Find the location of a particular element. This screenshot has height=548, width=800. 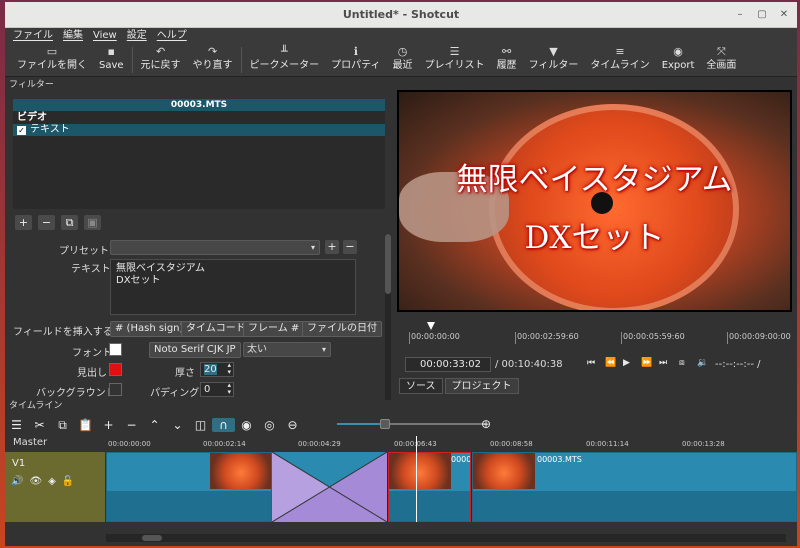

play-icon: ▶ is located at coordinates (626, 363).